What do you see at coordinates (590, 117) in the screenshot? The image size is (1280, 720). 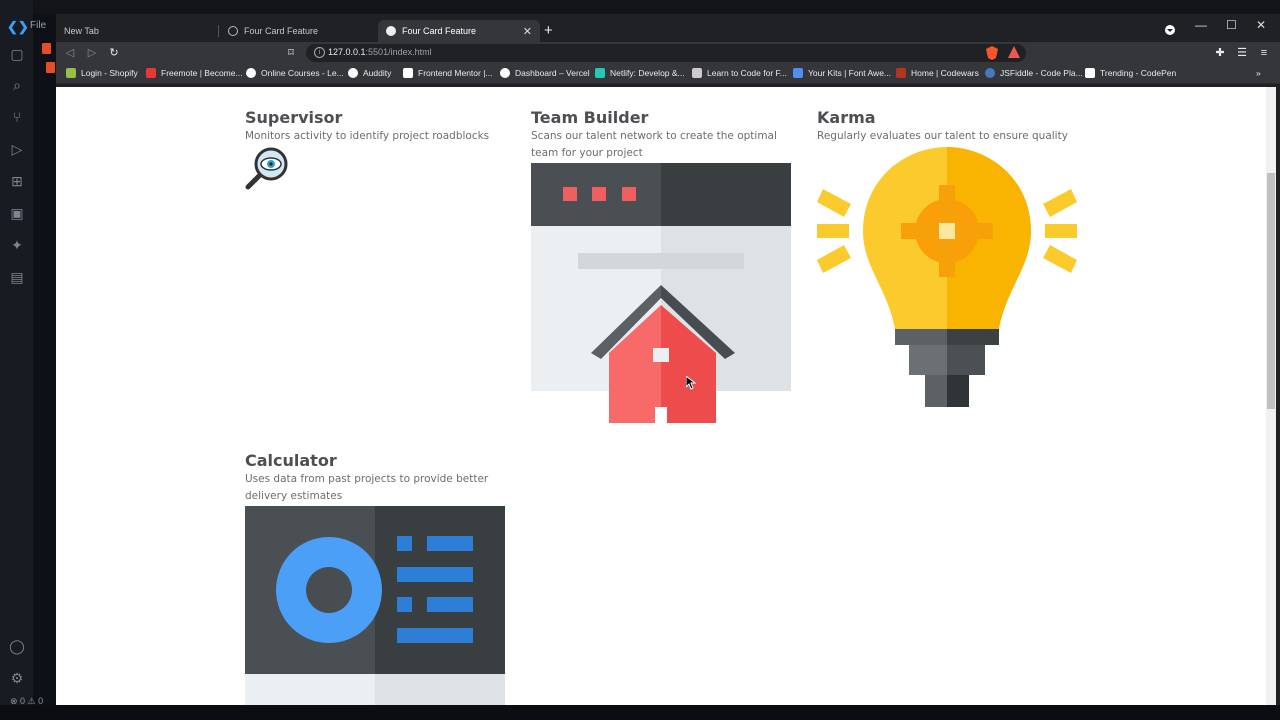 I see `card-title: Team Builder` at bounding box center [590, 117].